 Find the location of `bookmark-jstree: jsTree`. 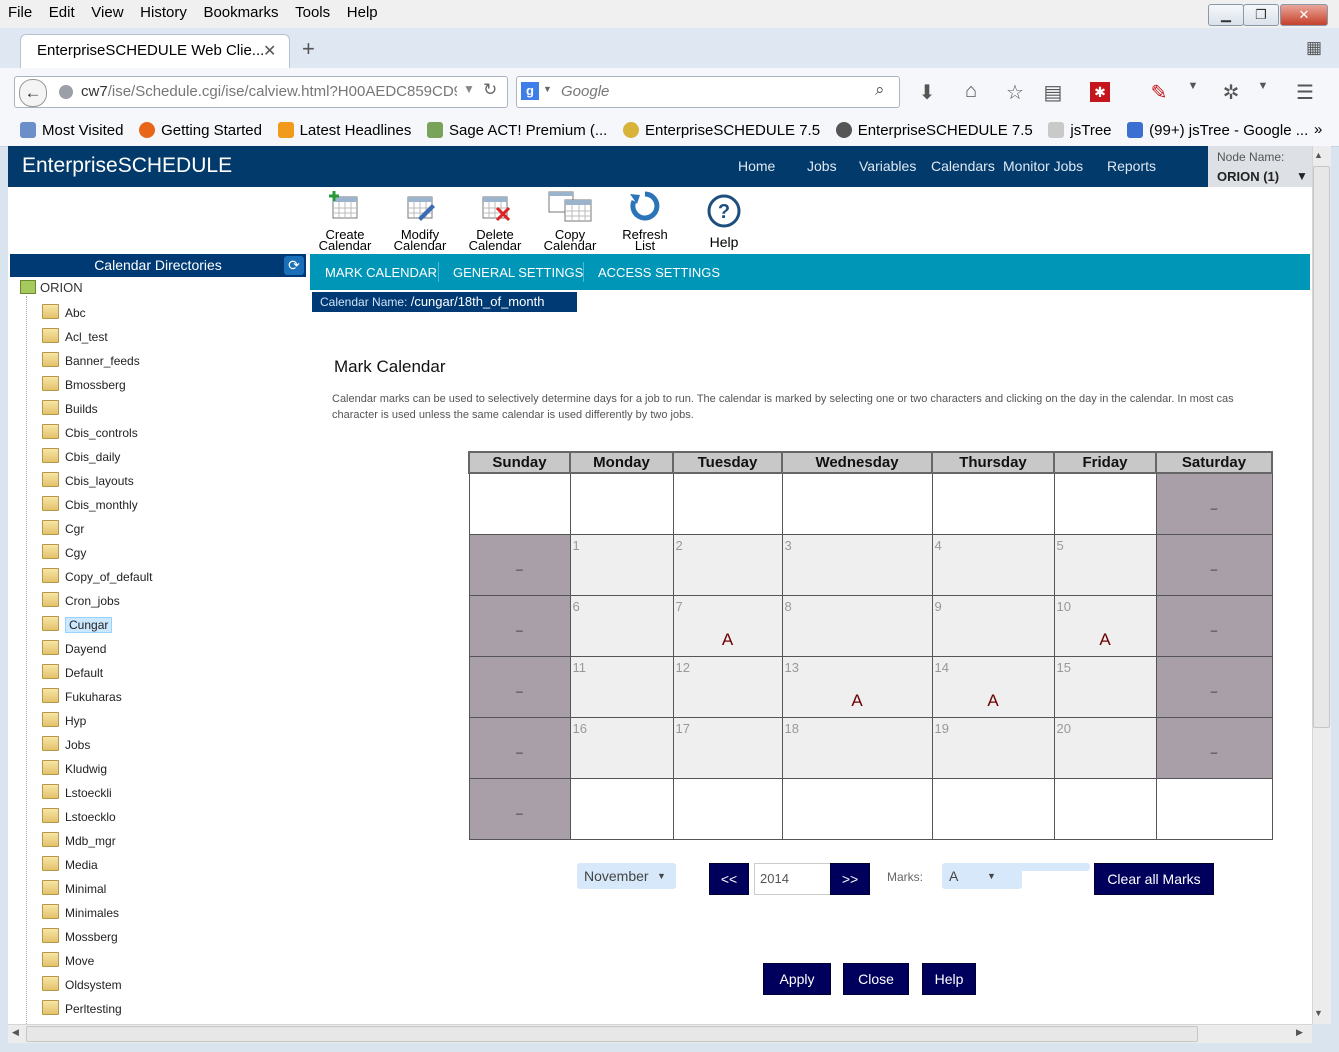

bookmark-jstree: jsTree is located at coordinates (1080, 130).